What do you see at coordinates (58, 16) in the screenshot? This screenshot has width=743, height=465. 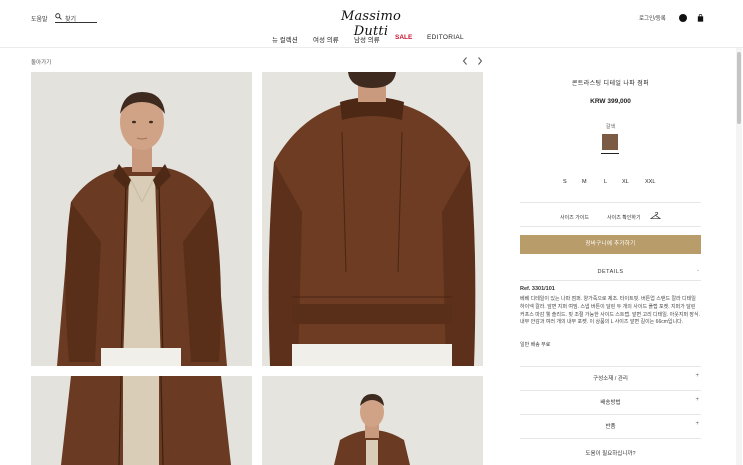 I see `search-icon` at bounding box center [58, 16].